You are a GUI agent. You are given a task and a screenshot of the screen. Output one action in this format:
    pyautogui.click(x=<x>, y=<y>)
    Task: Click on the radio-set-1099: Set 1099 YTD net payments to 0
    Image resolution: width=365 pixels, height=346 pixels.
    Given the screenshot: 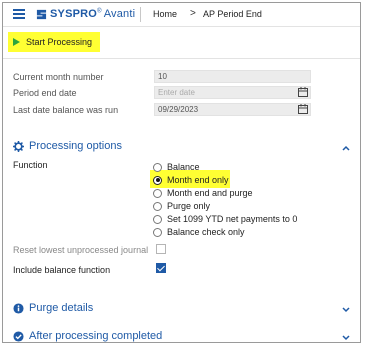 What is the action you would take?
    pyautogui.click(x=225, y=219)
    